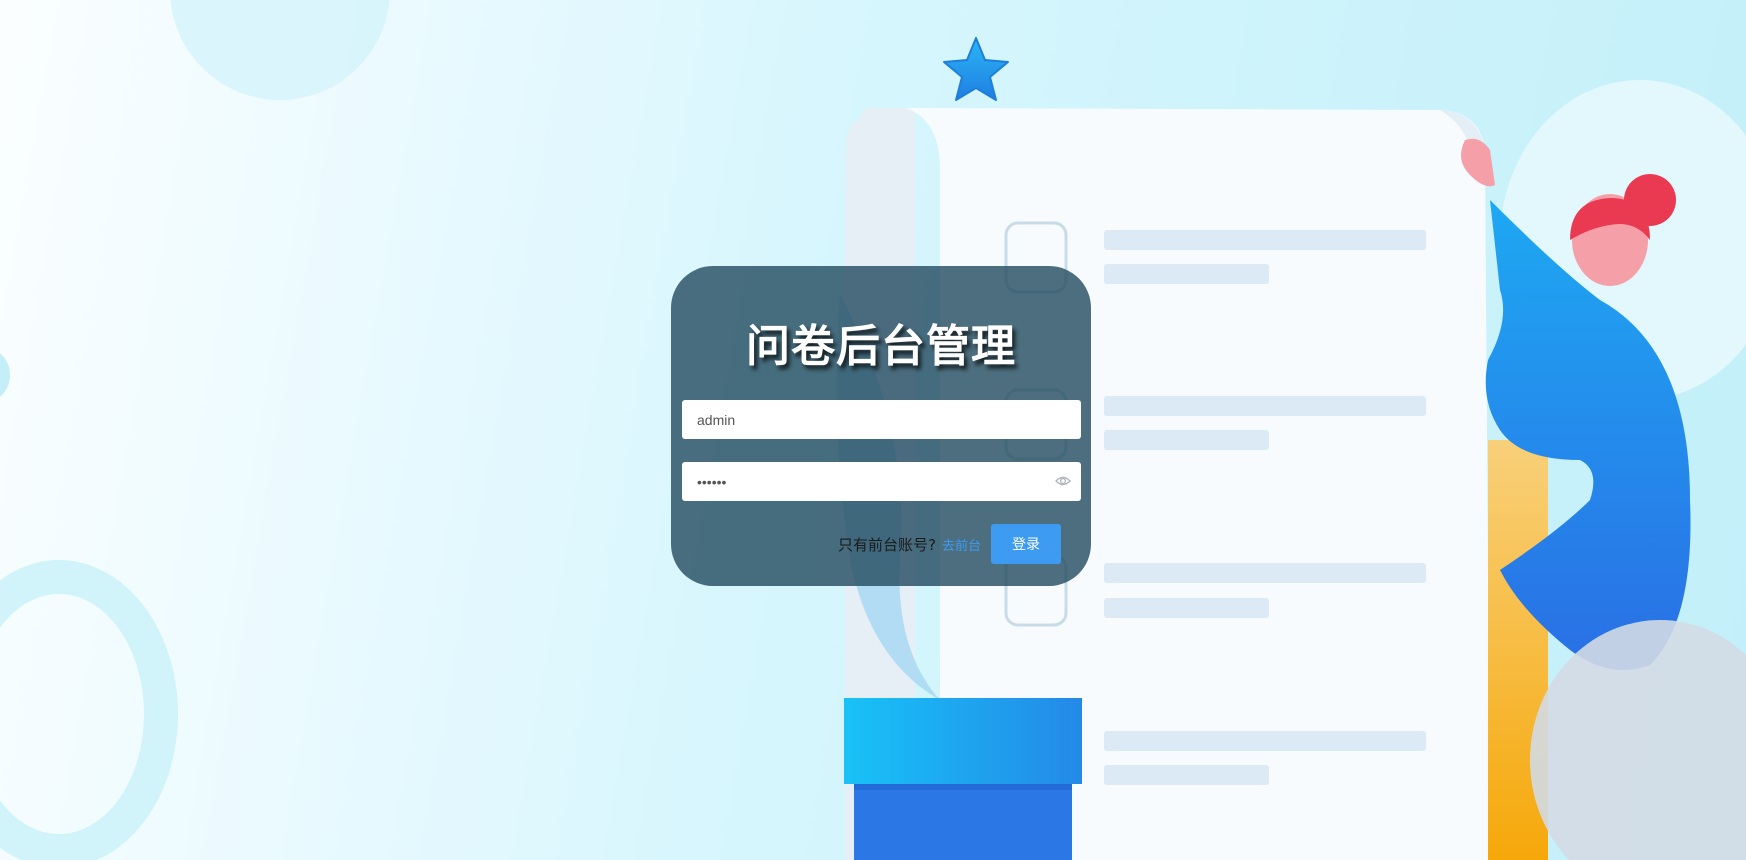 The height and width of the screenshot is (860, 1746). What do you see at coordinates (961, 544) in the screenshot?
I see `goto-front-link: 去前台` at bounding box center [961, 544].